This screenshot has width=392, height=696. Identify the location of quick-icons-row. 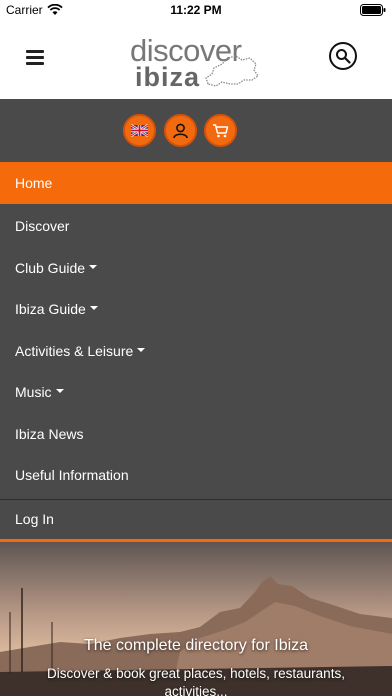
(196, 130).